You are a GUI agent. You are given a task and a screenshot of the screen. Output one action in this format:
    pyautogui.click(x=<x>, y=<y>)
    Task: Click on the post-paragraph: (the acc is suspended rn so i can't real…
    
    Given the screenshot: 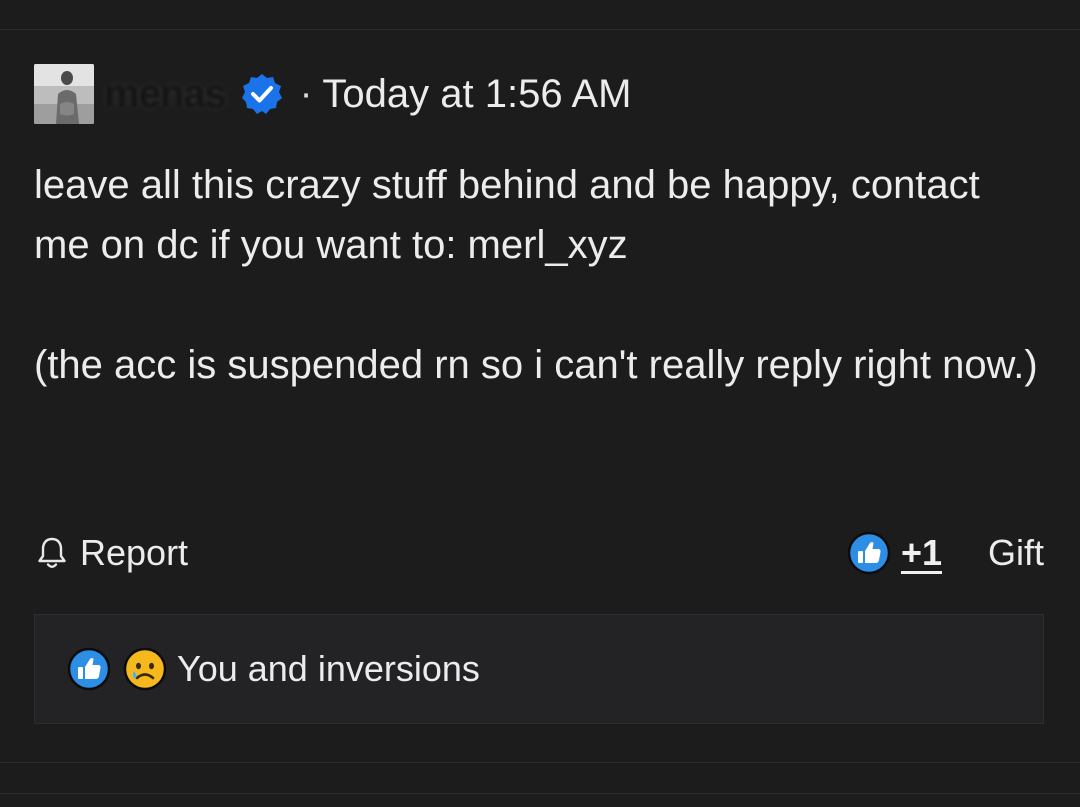 What is the action you would take?
    pyautogui.click(x=536, y=365)
    